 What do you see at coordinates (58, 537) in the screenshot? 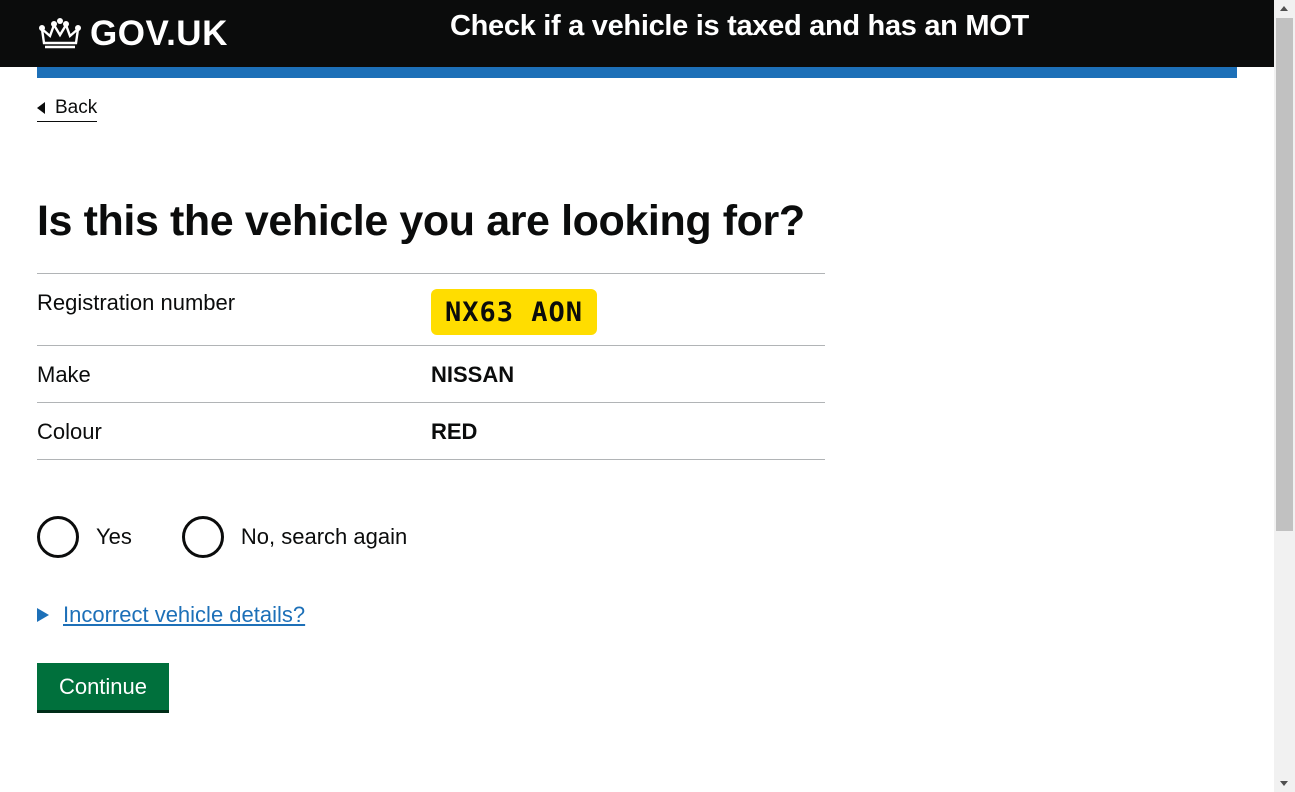
I see `radio-yes-circle` at bounding box center [58, 537].